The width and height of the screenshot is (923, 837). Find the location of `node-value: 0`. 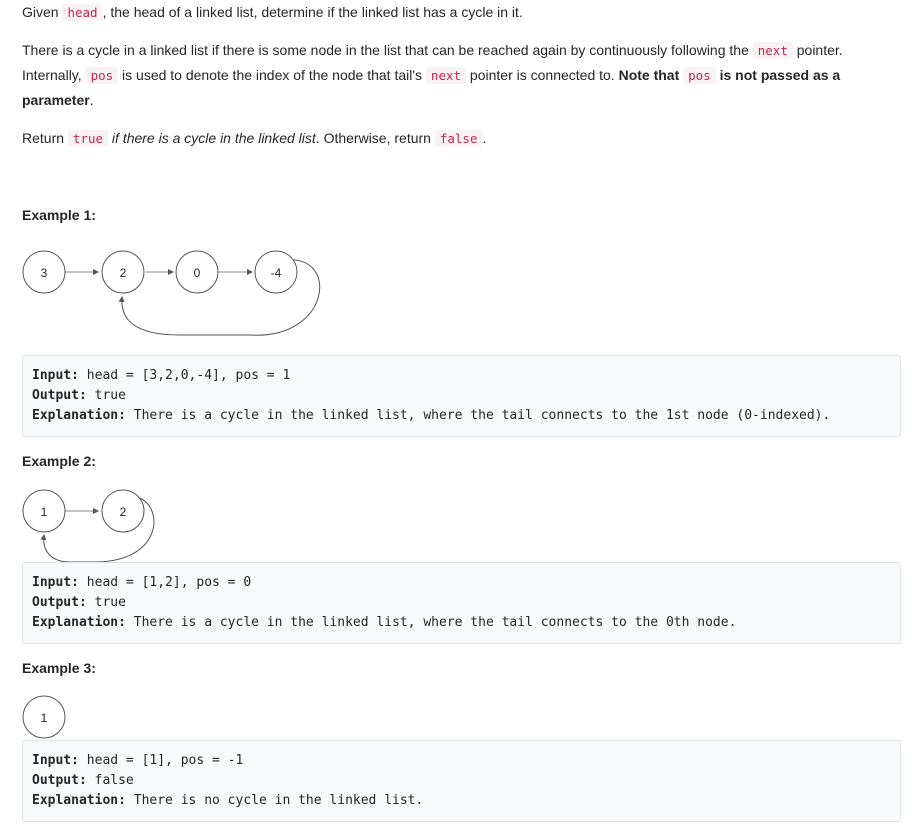

node-value: 0 is located at coordinates (197, 273).